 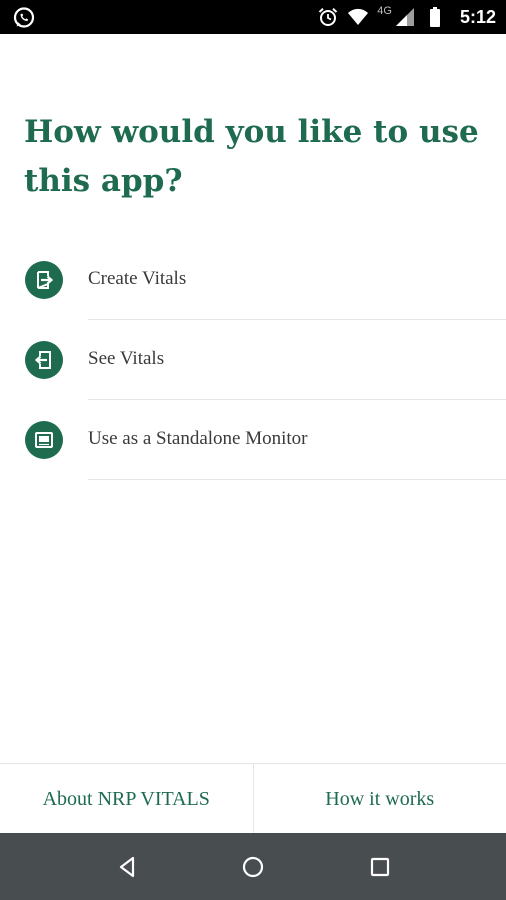 I want to click on monitor-icon, so click(x=44, y=440).